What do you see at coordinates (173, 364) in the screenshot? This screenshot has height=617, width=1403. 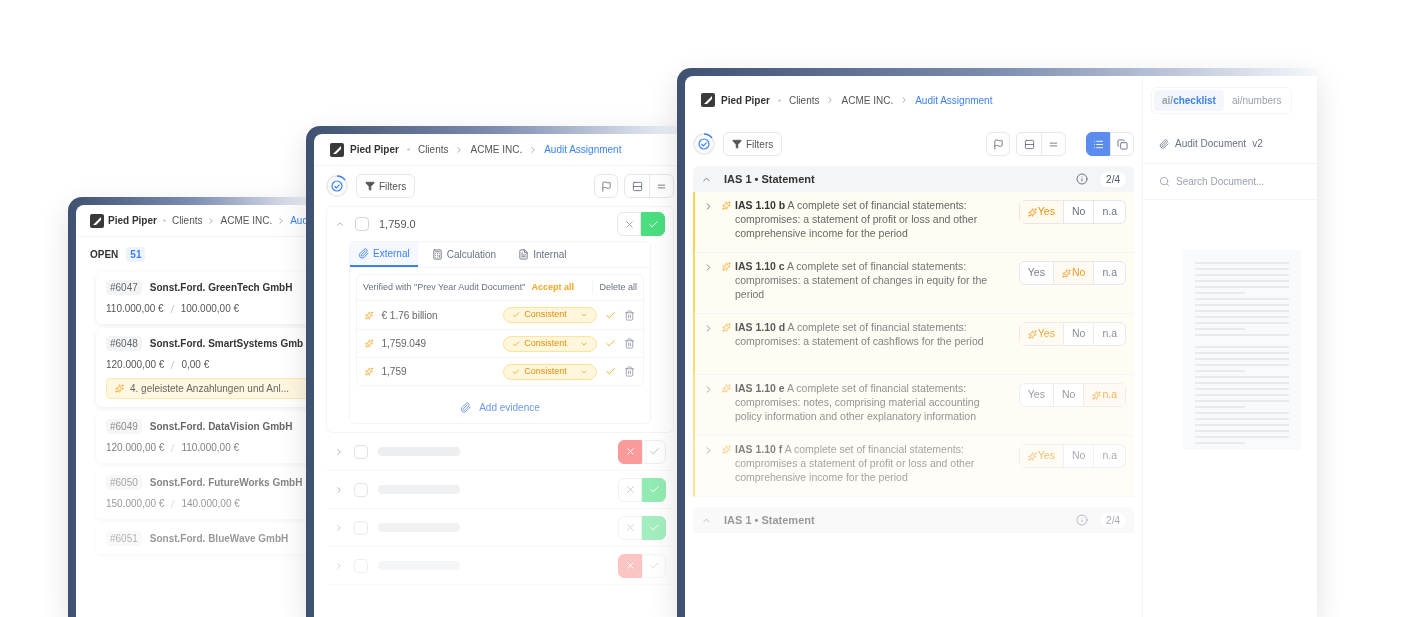 I see `slash-divider` at bounding box center [173, 364].